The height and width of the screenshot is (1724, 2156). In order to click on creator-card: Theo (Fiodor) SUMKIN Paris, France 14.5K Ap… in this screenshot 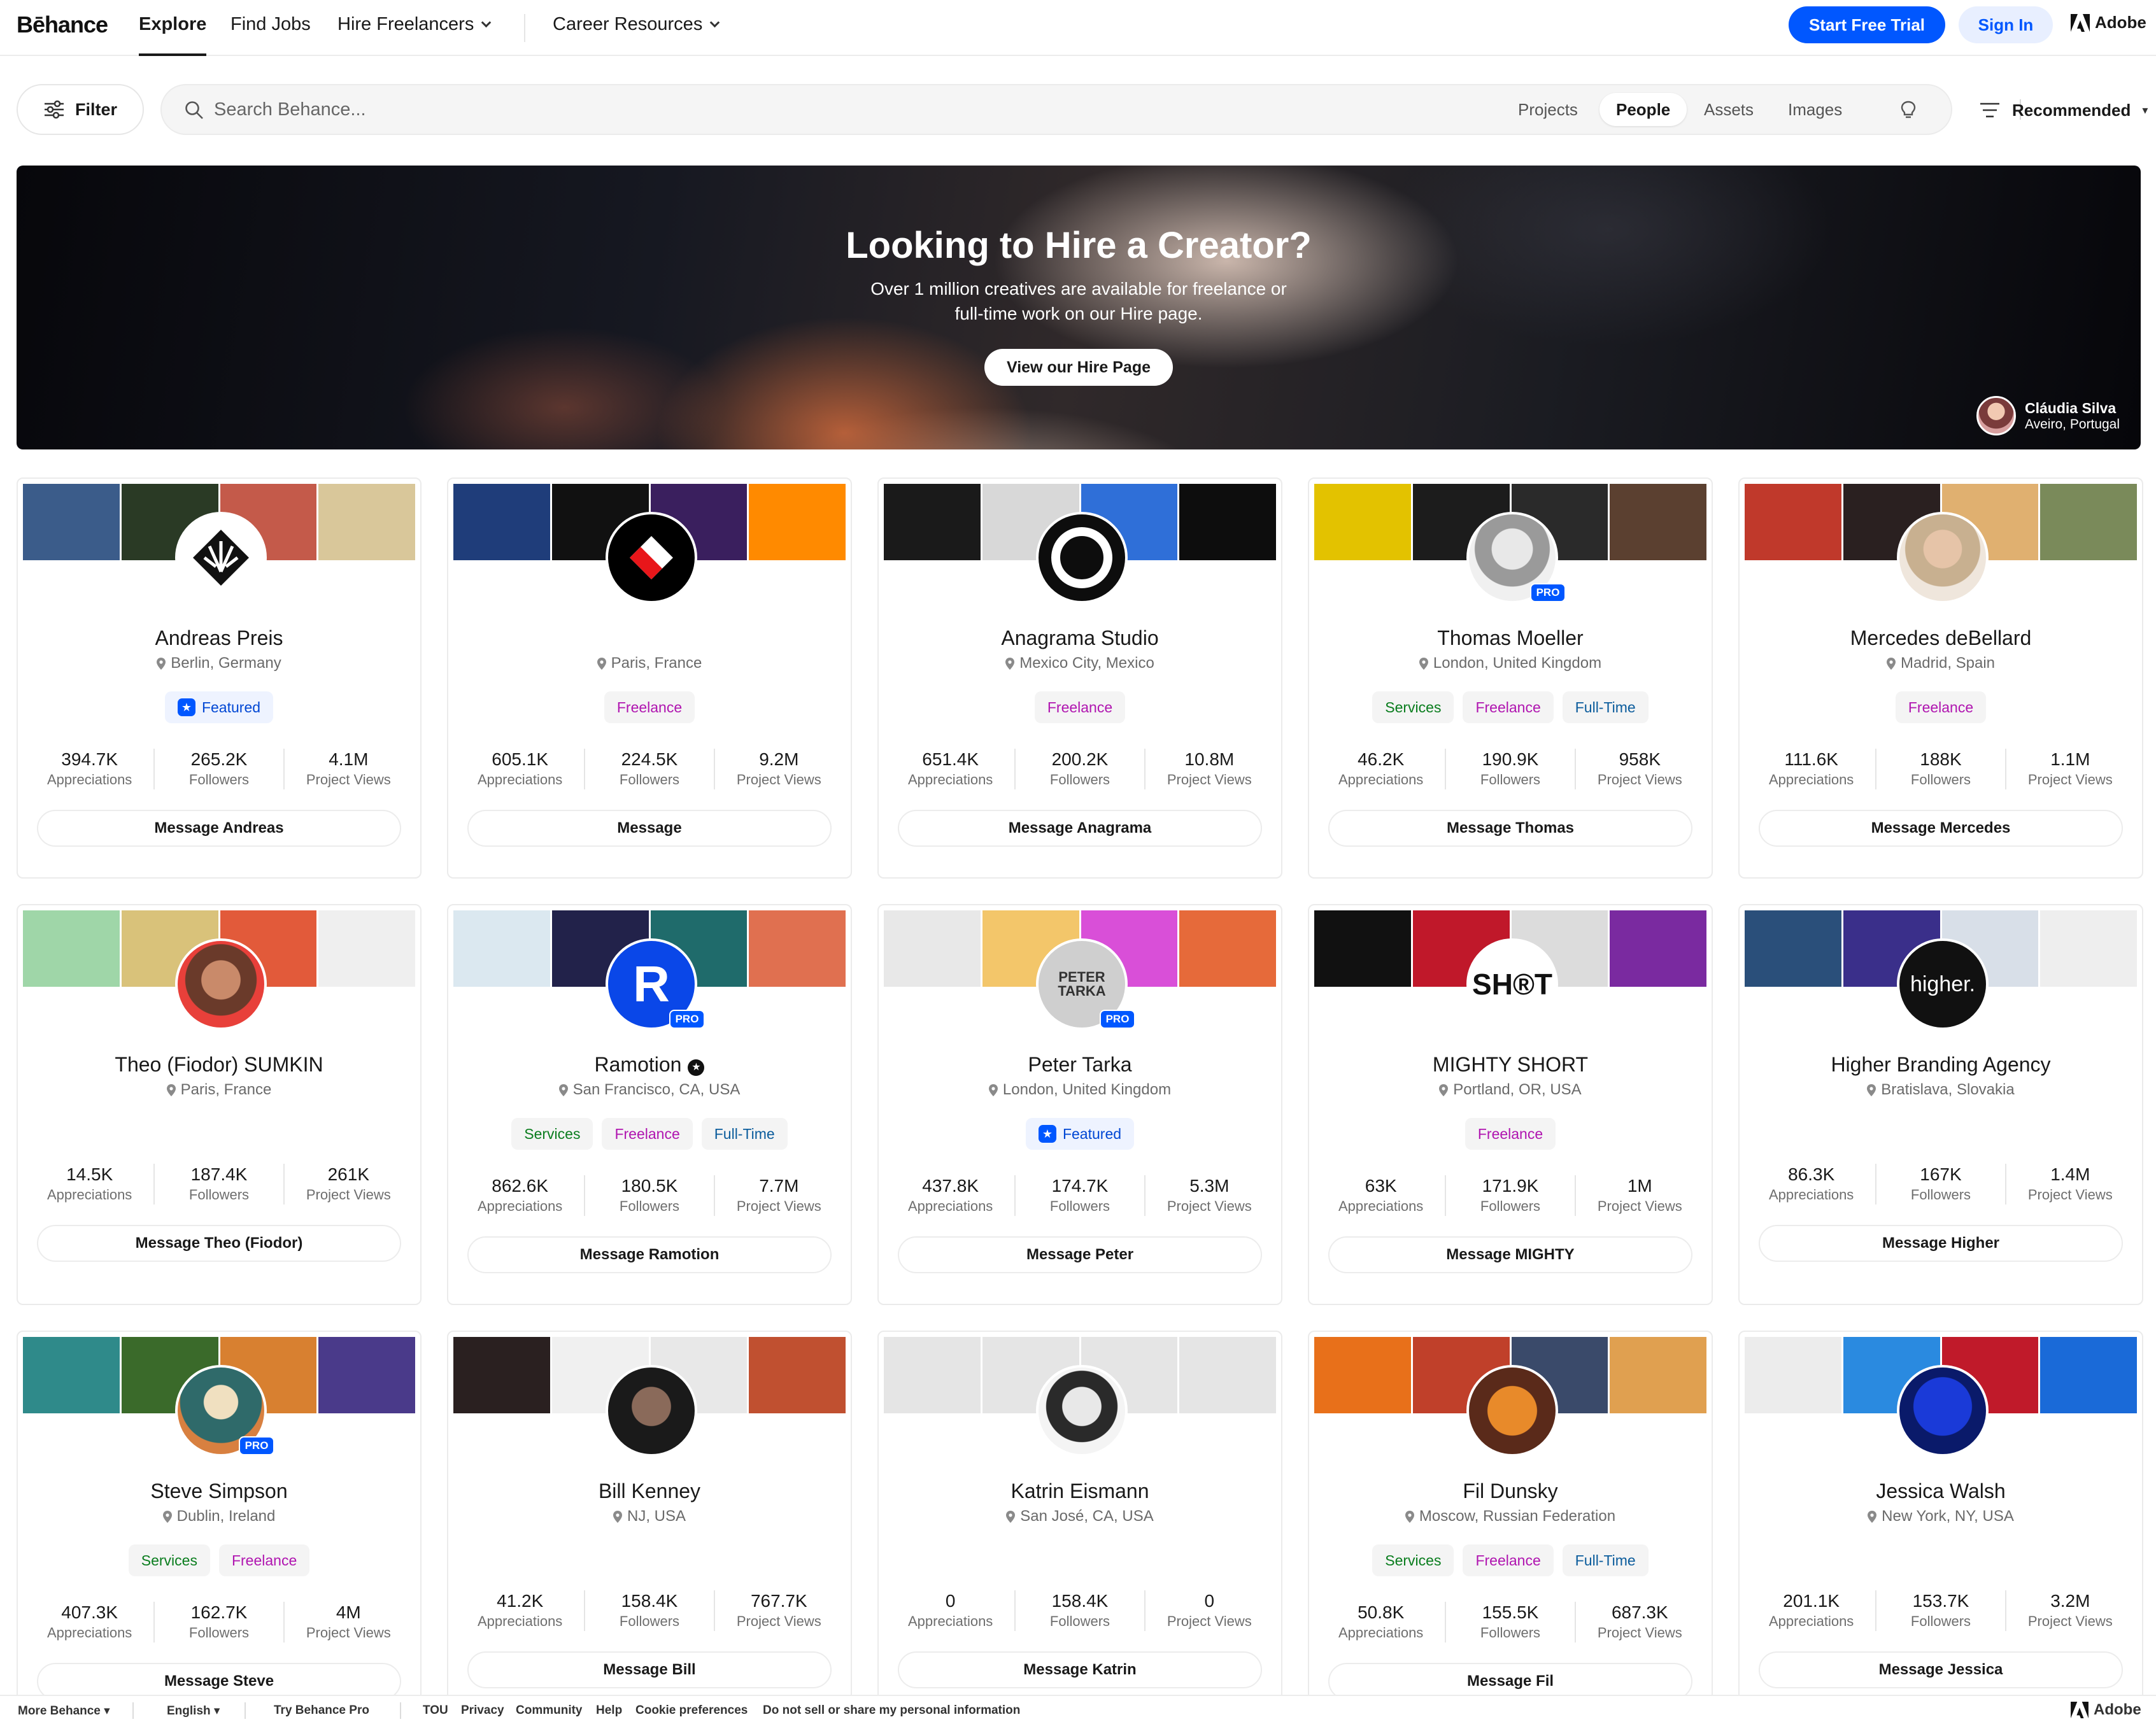, I will do `click(219, 1104)`.